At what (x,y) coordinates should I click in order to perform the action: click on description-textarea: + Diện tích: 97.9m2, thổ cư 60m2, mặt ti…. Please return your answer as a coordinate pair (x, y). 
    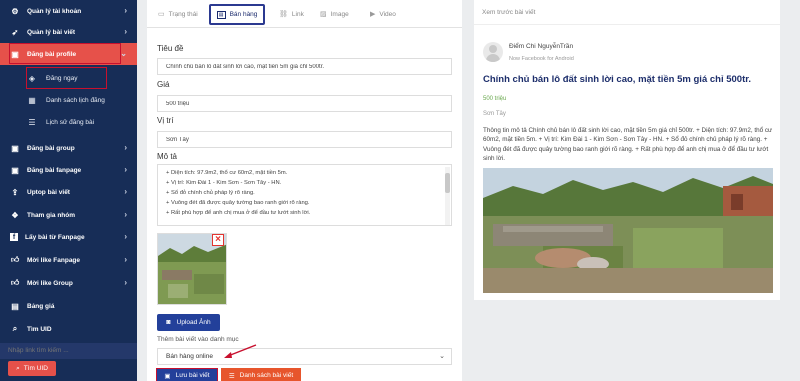
    Looking at the image, I should click on (304, 195).